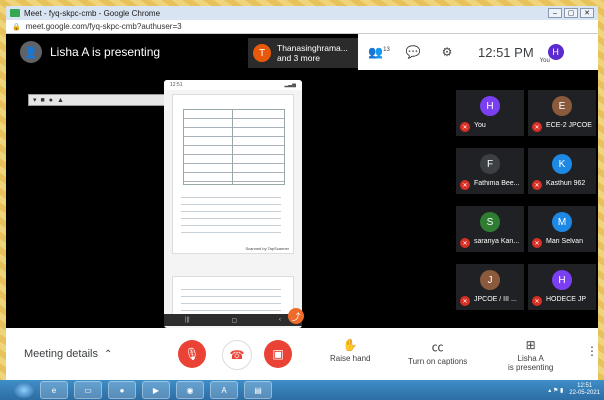 The height and width of the screenshot is (400, 604). What do you see at coordinates (447, 52) in the screenshot?
I see `activities-icon: ⚙` at bounding box center [447, 52].